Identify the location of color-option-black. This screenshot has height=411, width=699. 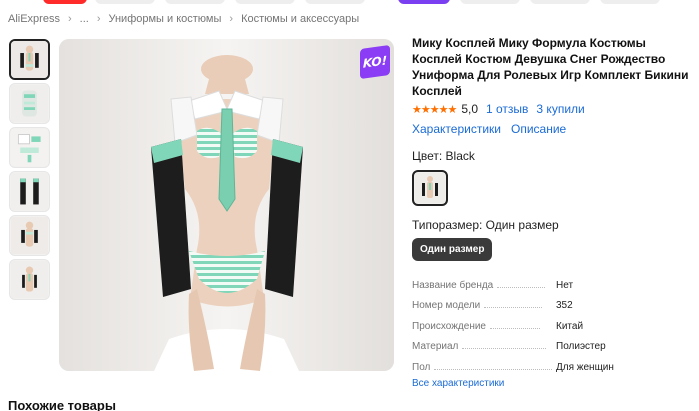
(430, 188).